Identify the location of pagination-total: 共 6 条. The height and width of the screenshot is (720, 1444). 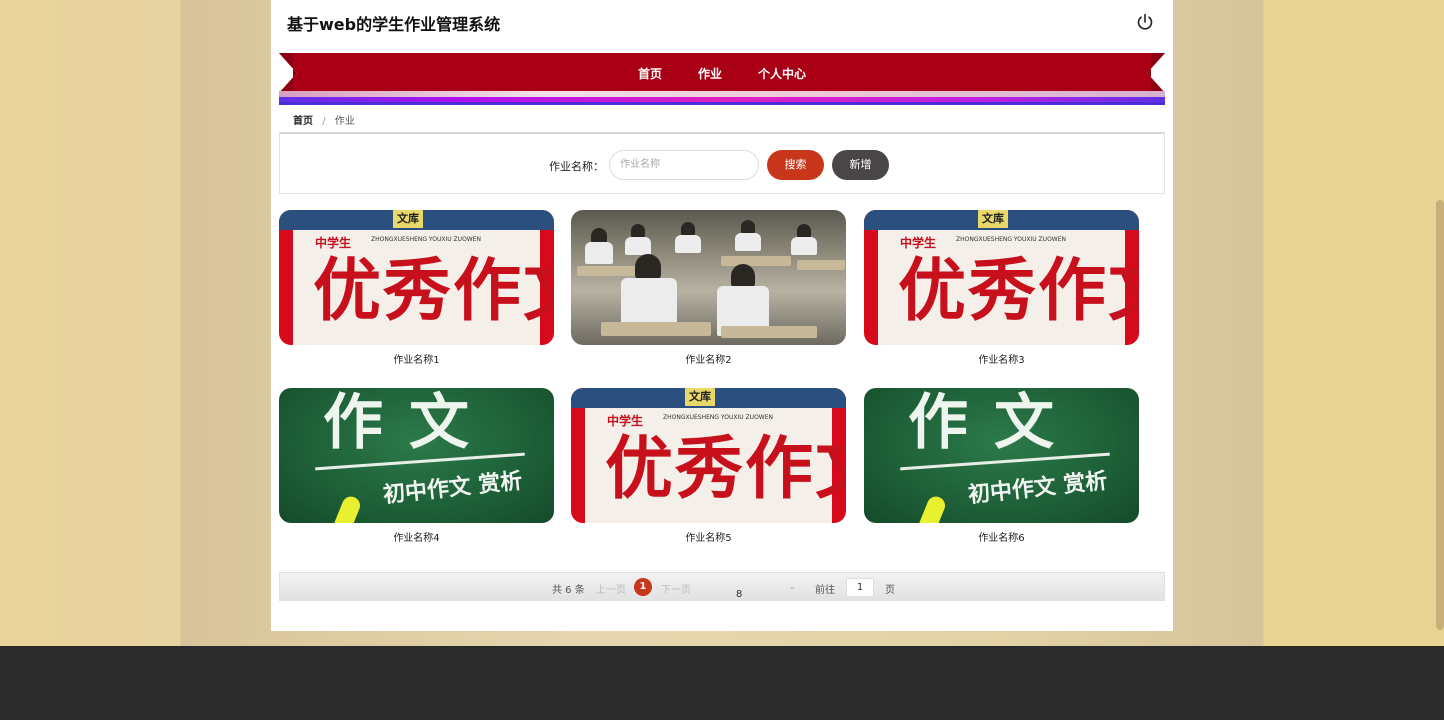
(568, 590).